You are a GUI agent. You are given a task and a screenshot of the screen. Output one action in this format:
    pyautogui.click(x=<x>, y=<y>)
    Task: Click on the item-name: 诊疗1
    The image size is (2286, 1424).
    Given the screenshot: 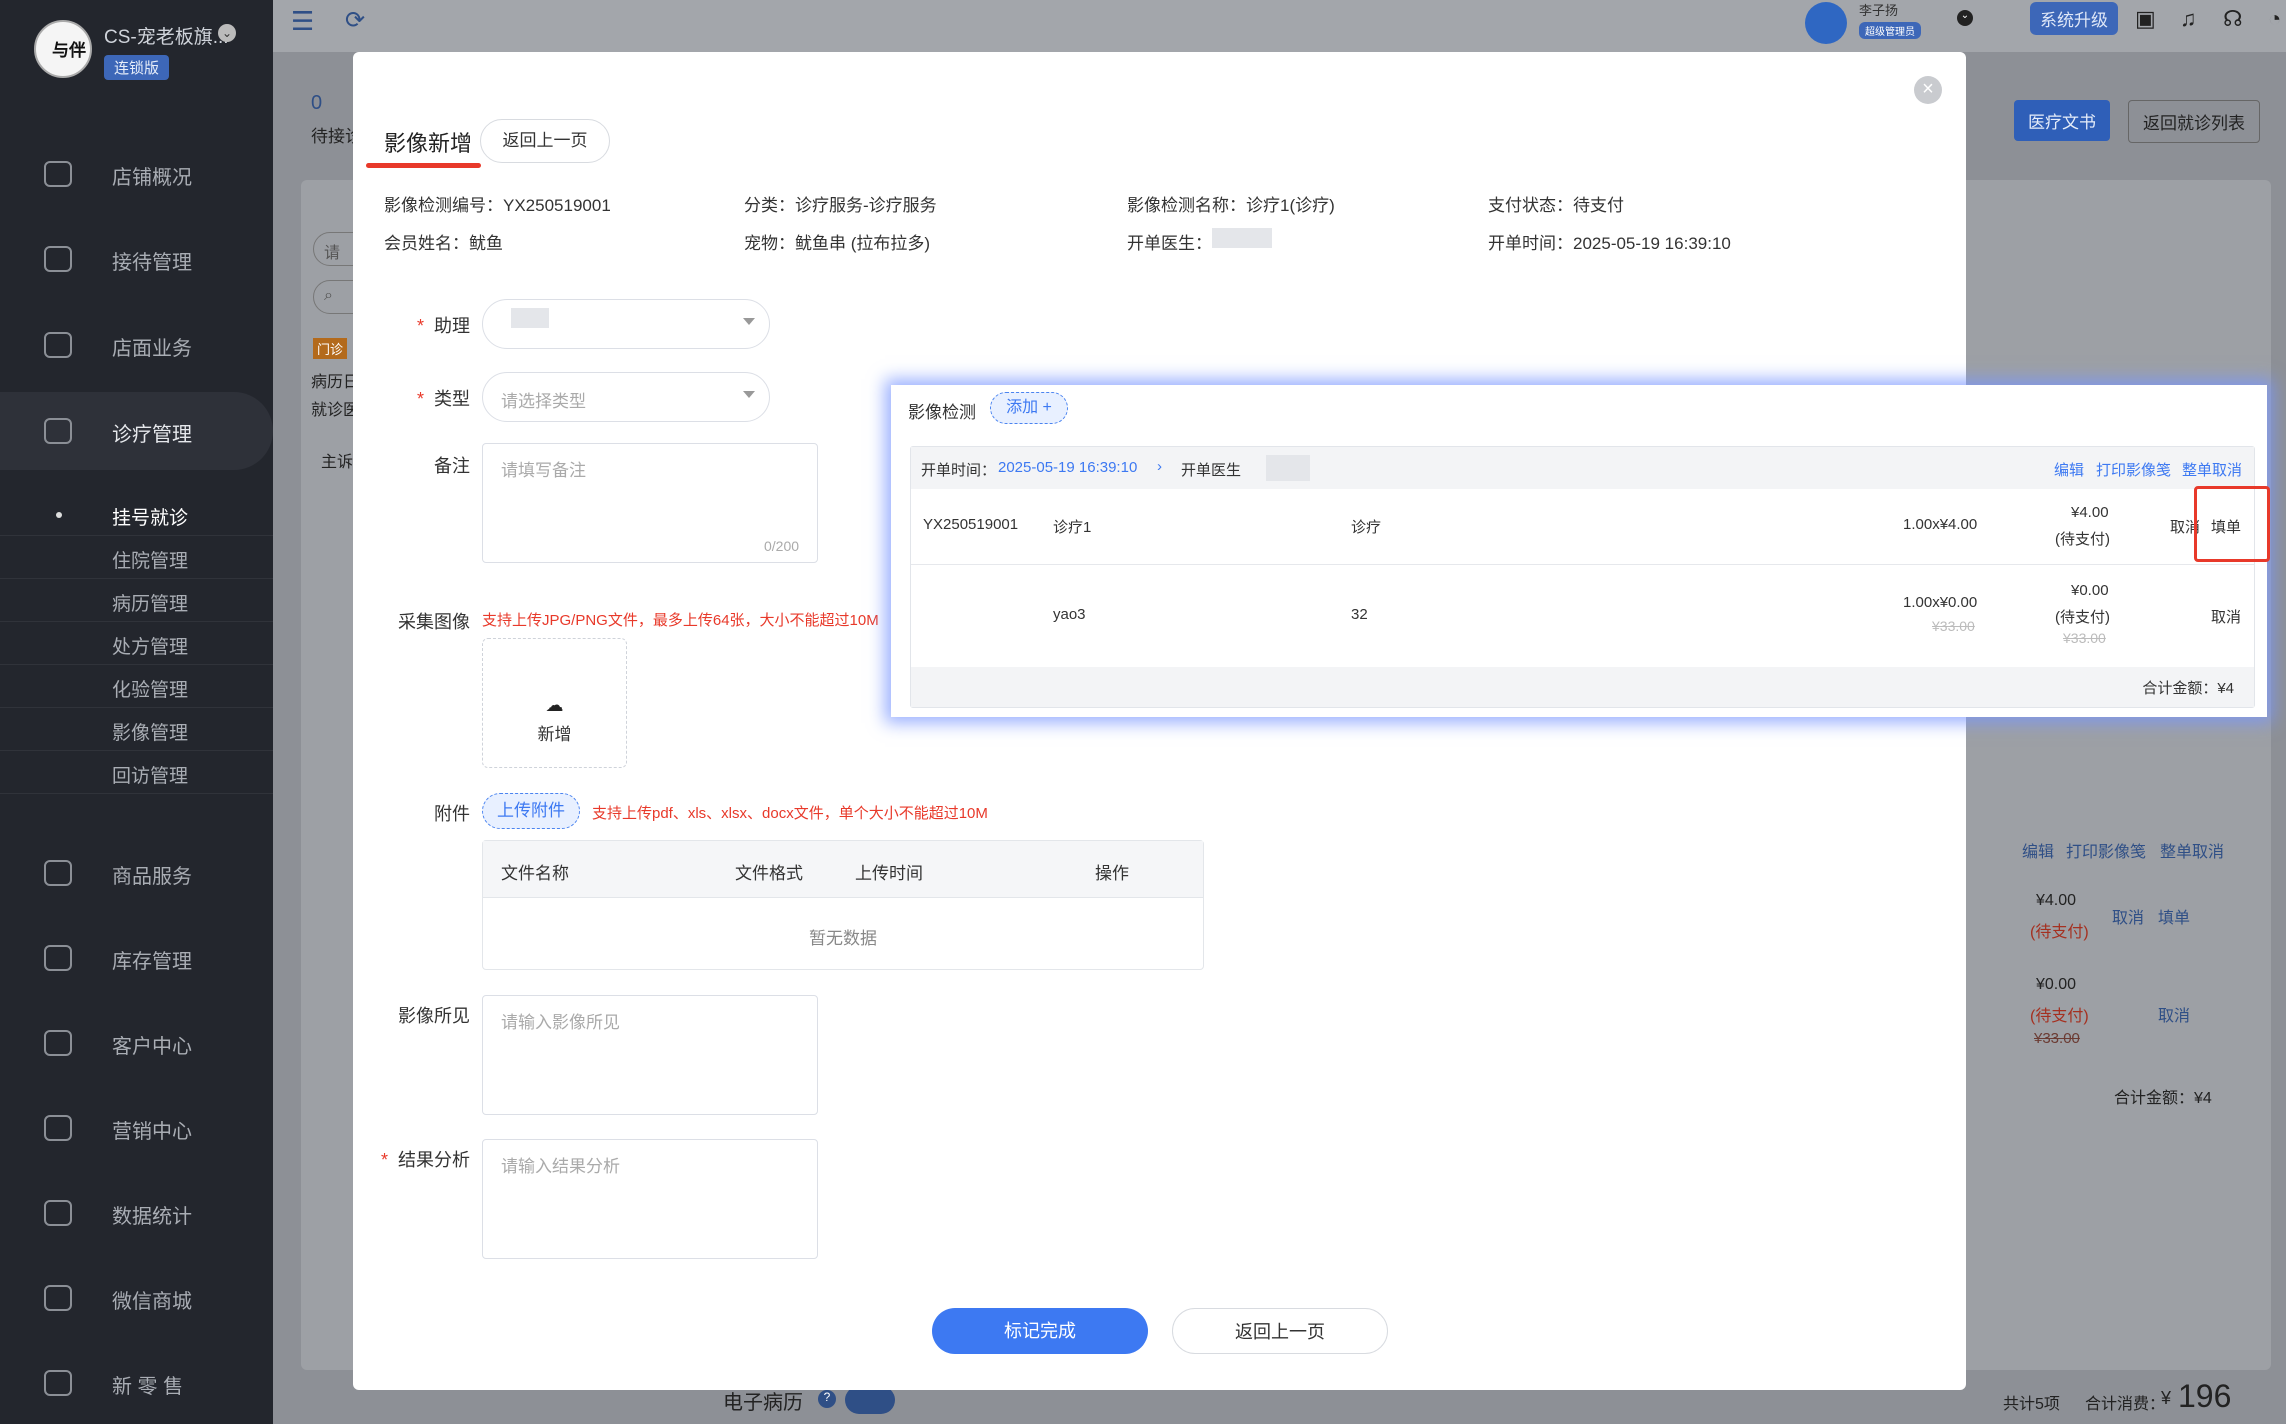 What is the action you would take?
    pyautogui.click(x=1072, y=527)
    